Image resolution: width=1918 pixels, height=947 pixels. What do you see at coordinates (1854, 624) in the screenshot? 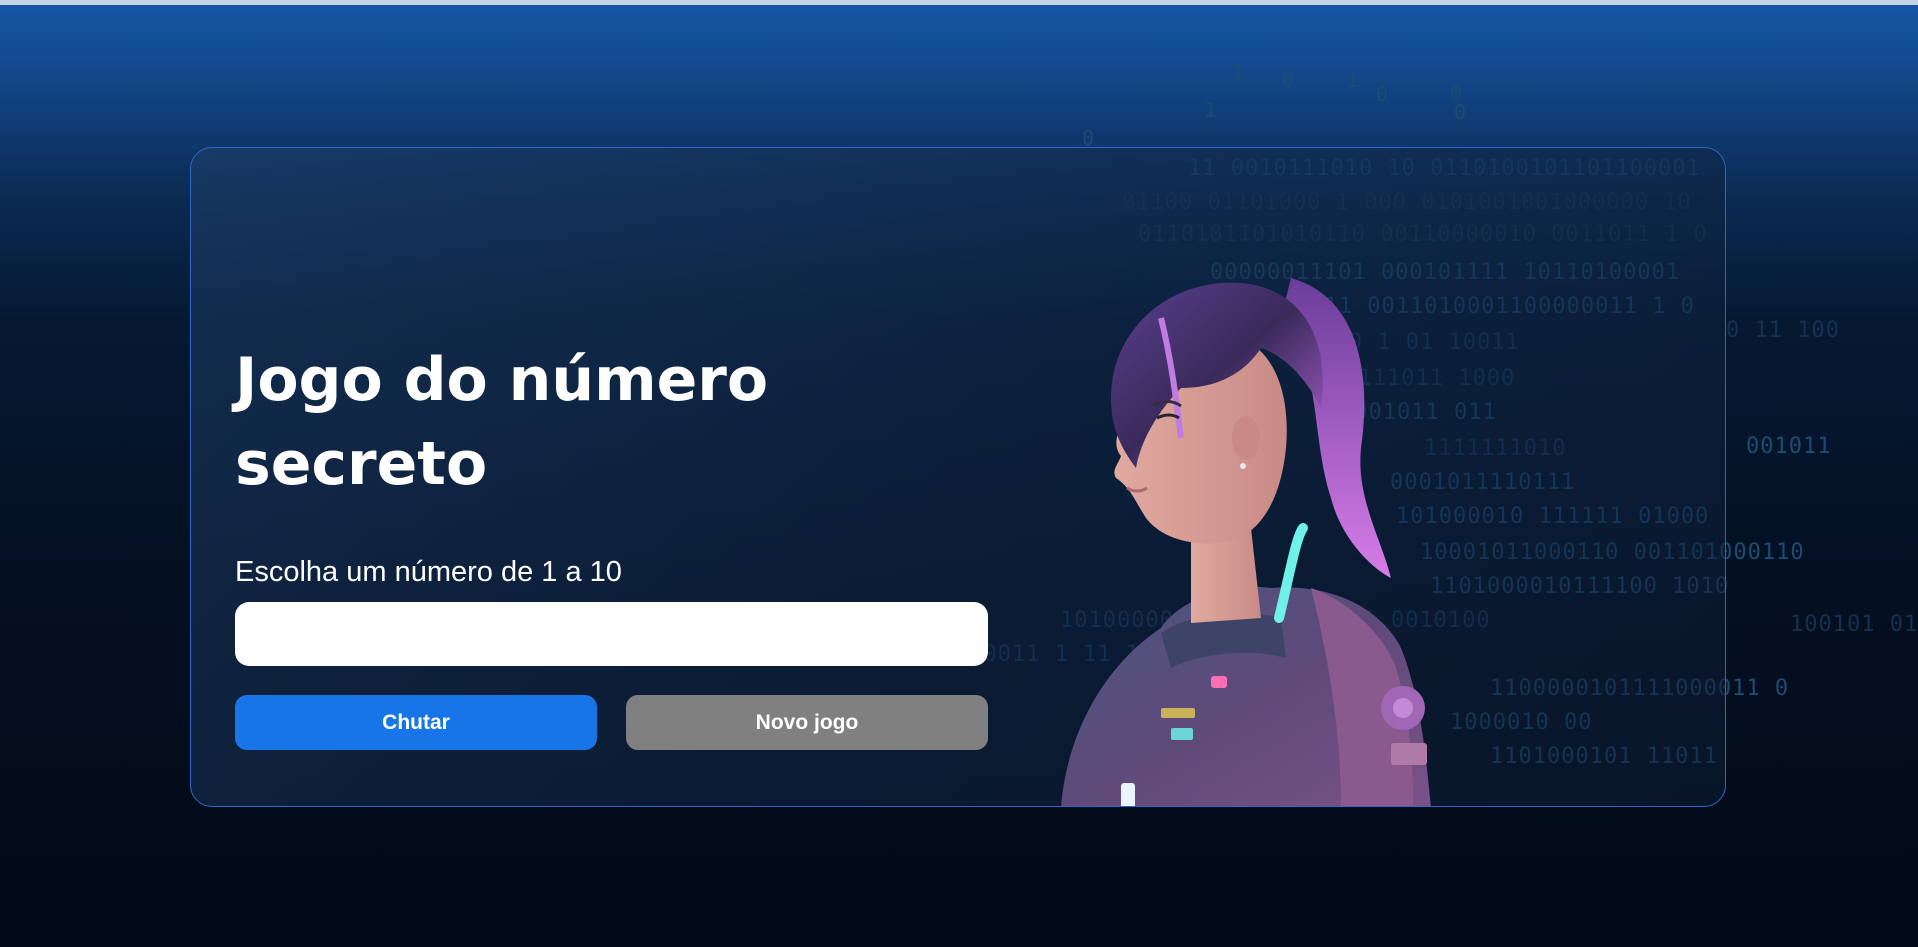
I see `binary-row: 100101 010 01100` at bounding box center [1854, 624].